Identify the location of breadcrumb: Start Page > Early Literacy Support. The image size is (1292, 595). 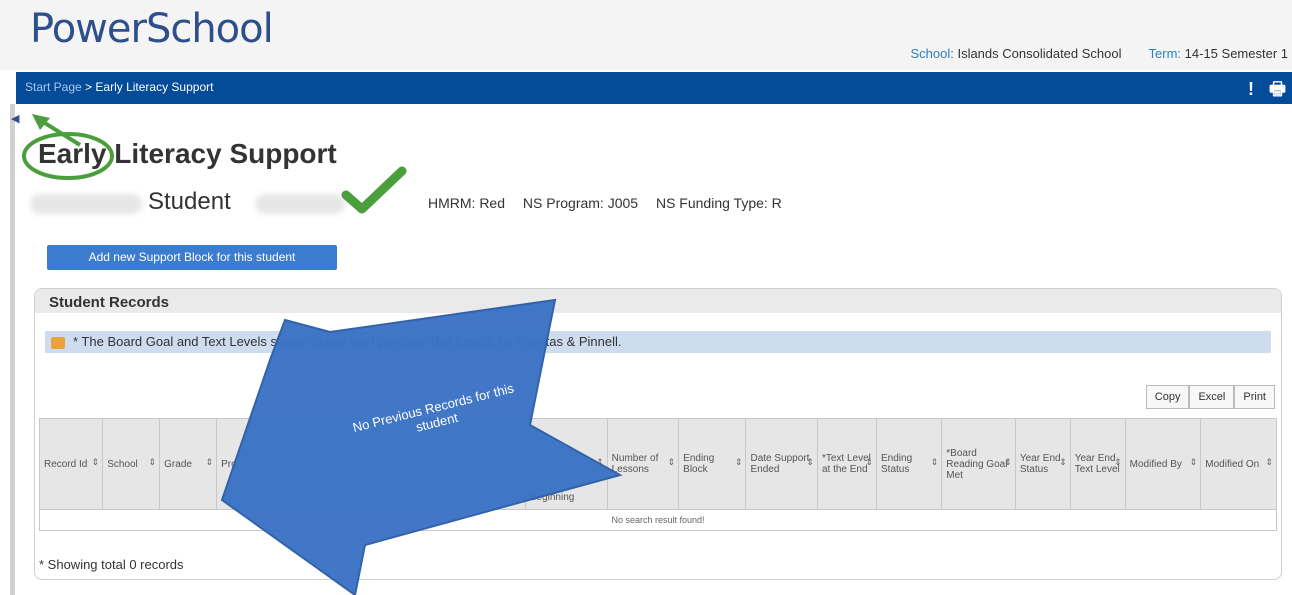
(119, 87).